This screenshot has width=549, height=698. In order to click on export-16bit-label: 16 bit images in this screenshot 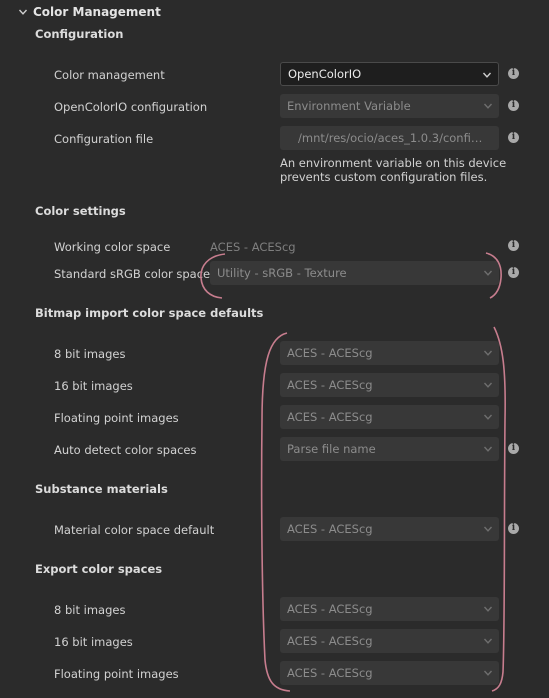, I will do `click(93, 642)`.